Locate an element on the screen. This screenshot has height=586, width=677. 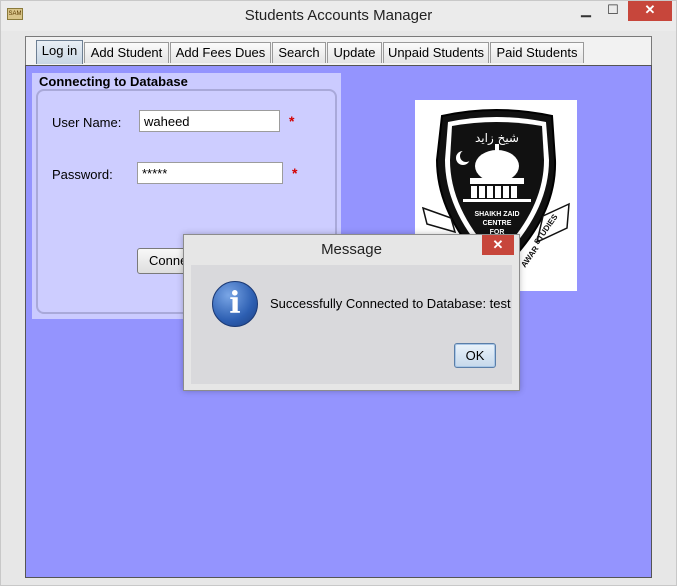
dialog-title: Message is located at coordinates (351, 249).